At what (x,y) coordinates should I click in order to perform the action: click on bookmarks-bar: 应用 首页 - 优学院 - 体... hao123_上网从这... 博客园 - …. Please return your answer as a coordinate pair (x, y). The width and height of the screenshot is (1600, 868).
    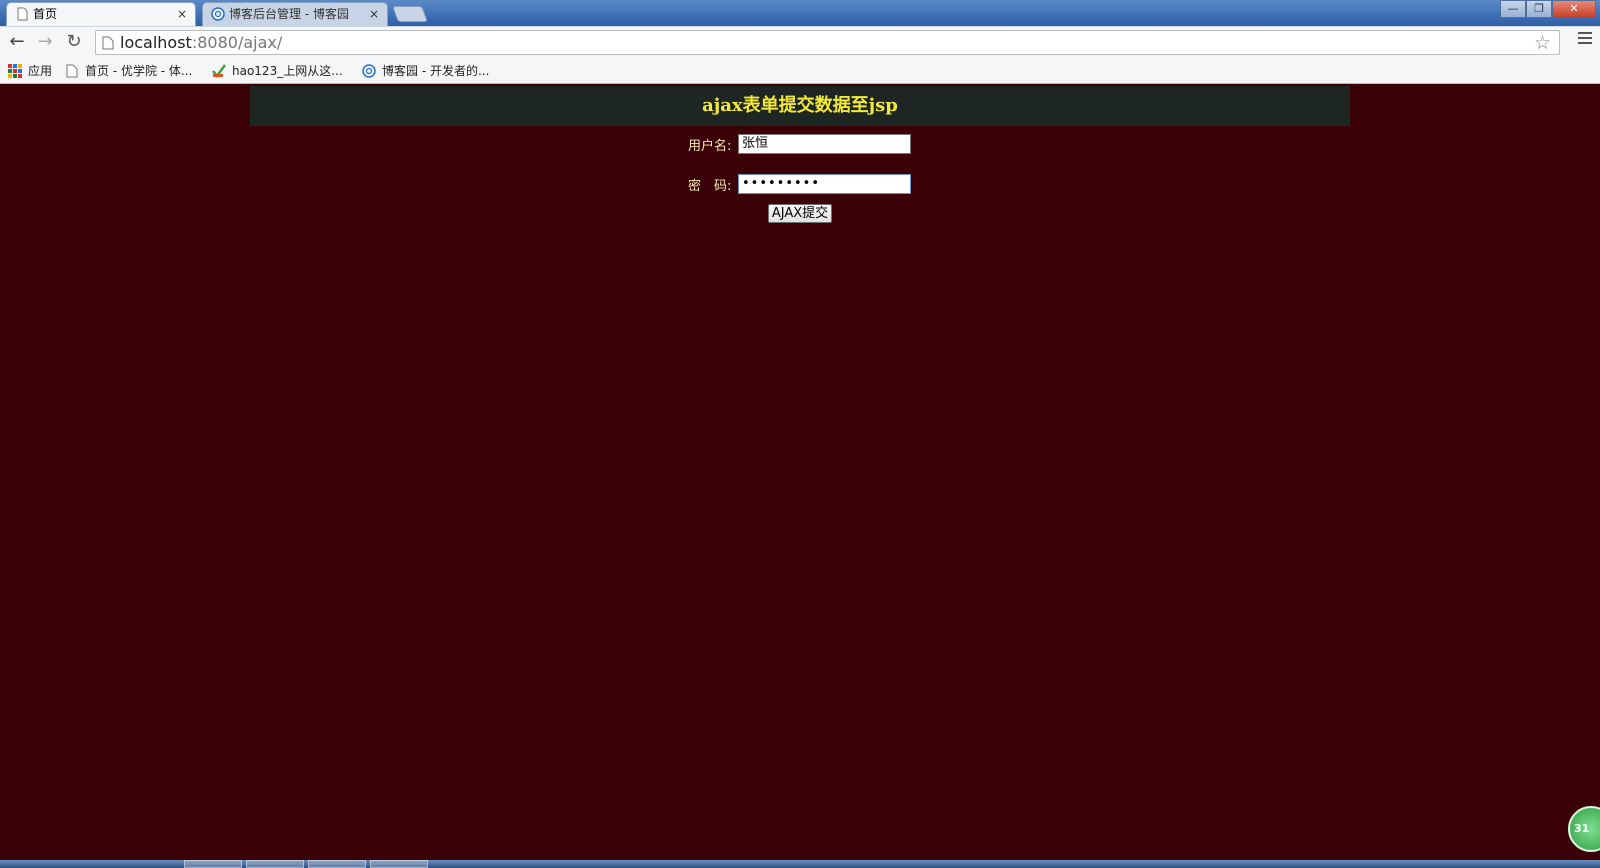
    Looking at the image, I should click on (800, 71).